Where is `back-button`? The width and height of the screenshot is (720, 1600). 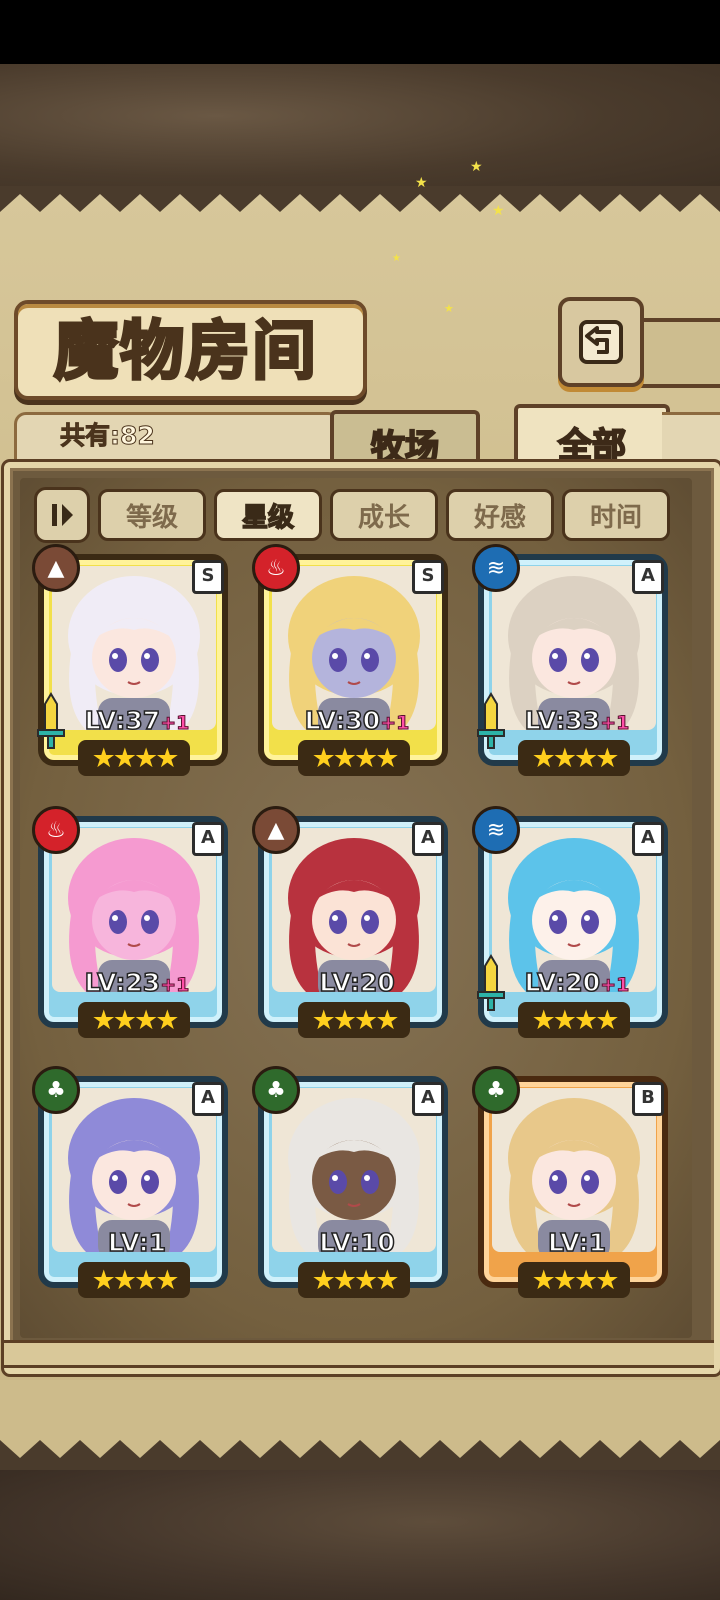
back-button is located at coordinates (601, 342).